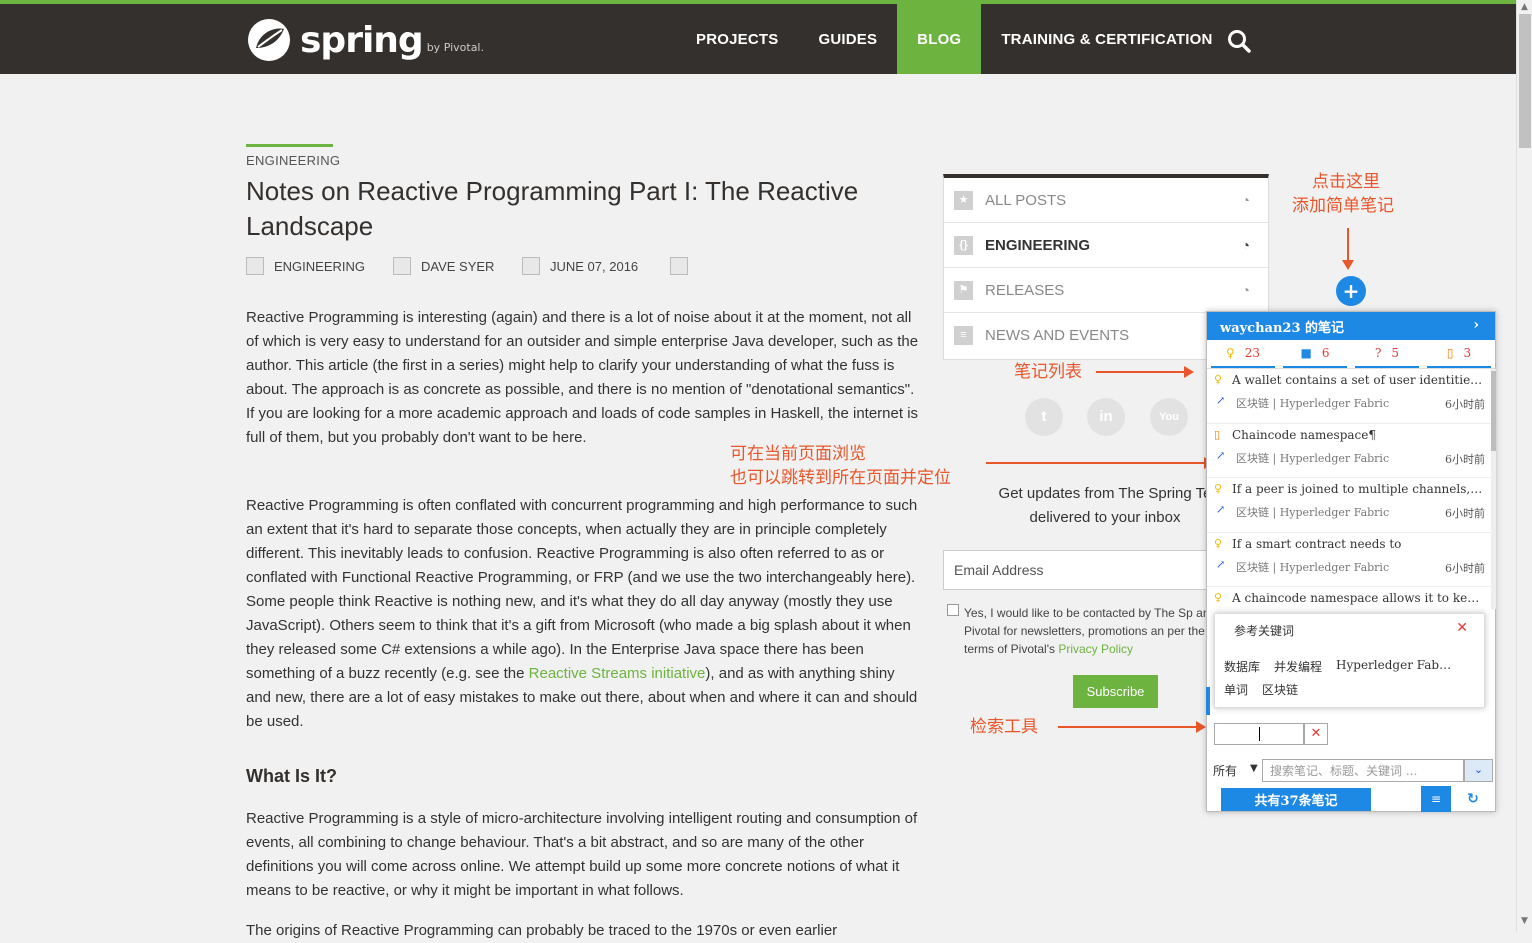 The height and width of the screenshot is (943, 1532). What do you see at coordinates (1343, 206) in the screenshot?
I see `annotation-add-note-2: 添加简单笔记` at bounding box center [1343, 206].